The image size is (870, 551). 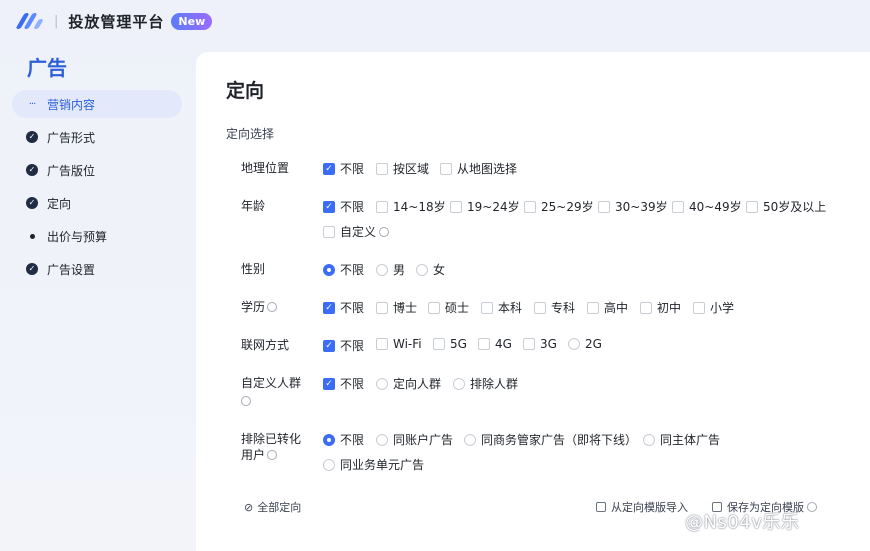 I want to click on sidebar-item-bid-budget: 出价与预算, so click(x=97, y=236).